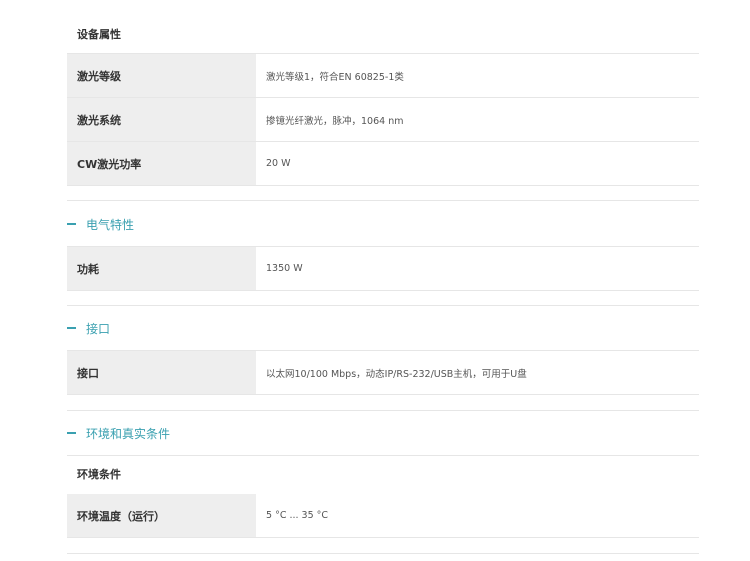 The image size is (750, 561). Describe the element at coordinates (161, 75) in the screenshot. I see `spec-label: 激光等级` at that location.